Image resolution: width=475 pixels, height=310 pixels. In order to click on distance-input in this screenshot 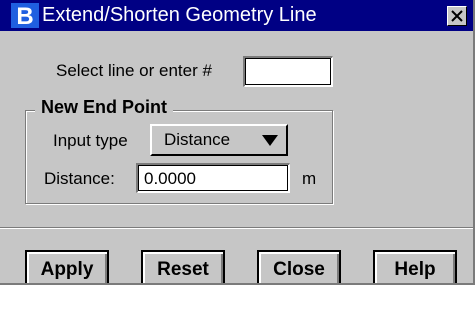, I will do `click(213, 178)`.